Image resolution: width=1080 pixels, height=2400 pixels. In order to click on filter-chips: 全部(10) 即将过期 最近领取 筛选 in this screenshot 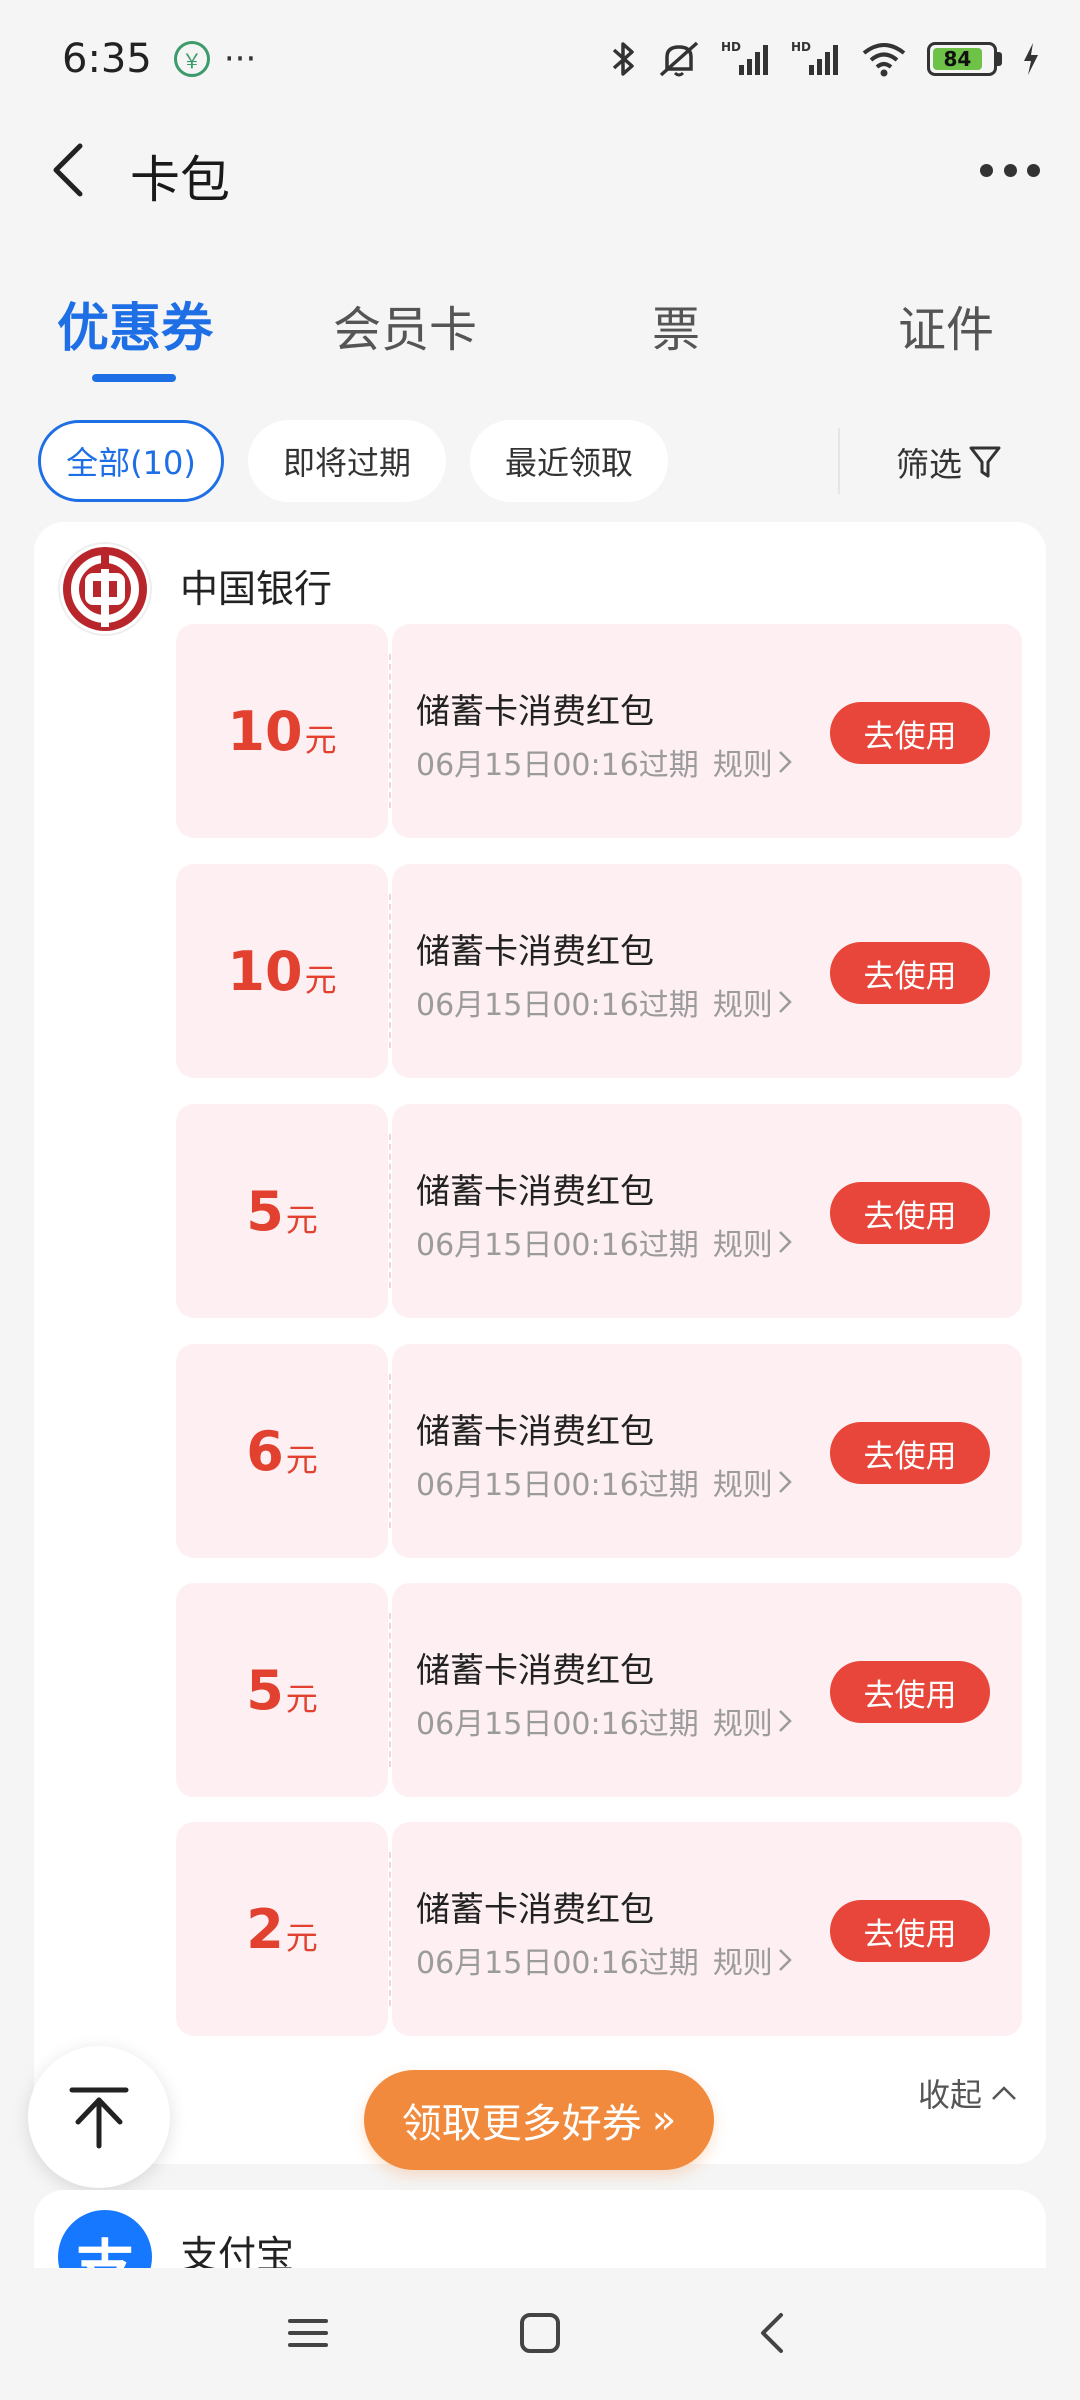, I will do `click(540, 461)`.